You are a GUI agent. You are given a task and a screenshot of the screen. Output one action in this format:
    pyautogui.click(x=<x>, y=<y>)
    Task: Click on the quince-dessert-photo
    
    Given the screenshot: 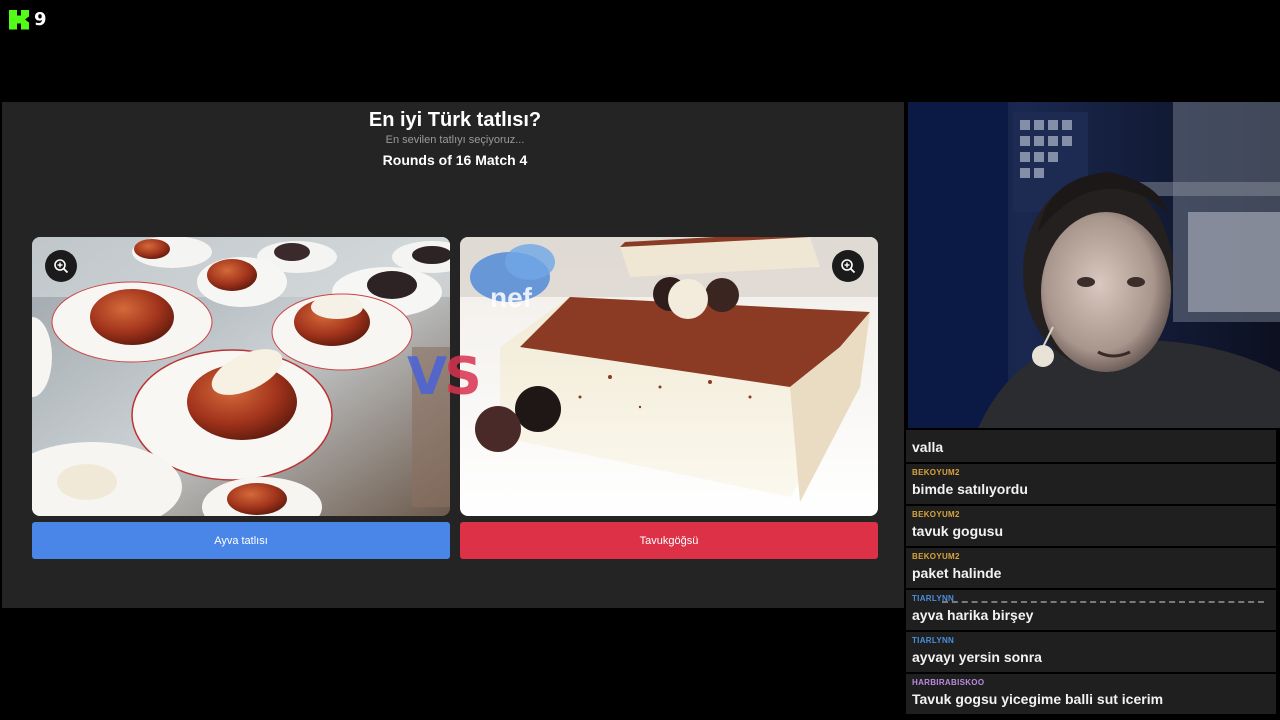 What is the action you would take?
    pyautogui.click(x=241, y=376)
    